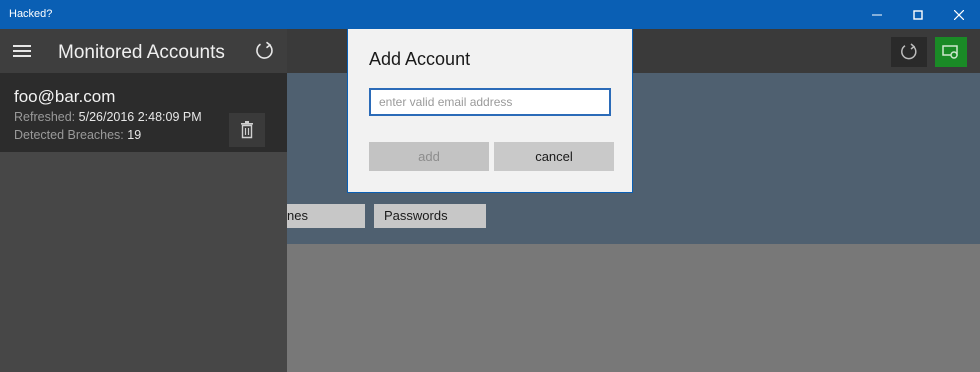 This screenshot has height=372, width=980. What do you see at coordinates (326, 216) in the screenshot?
I see `tab-names: nes` at bounding box center [326, 216].